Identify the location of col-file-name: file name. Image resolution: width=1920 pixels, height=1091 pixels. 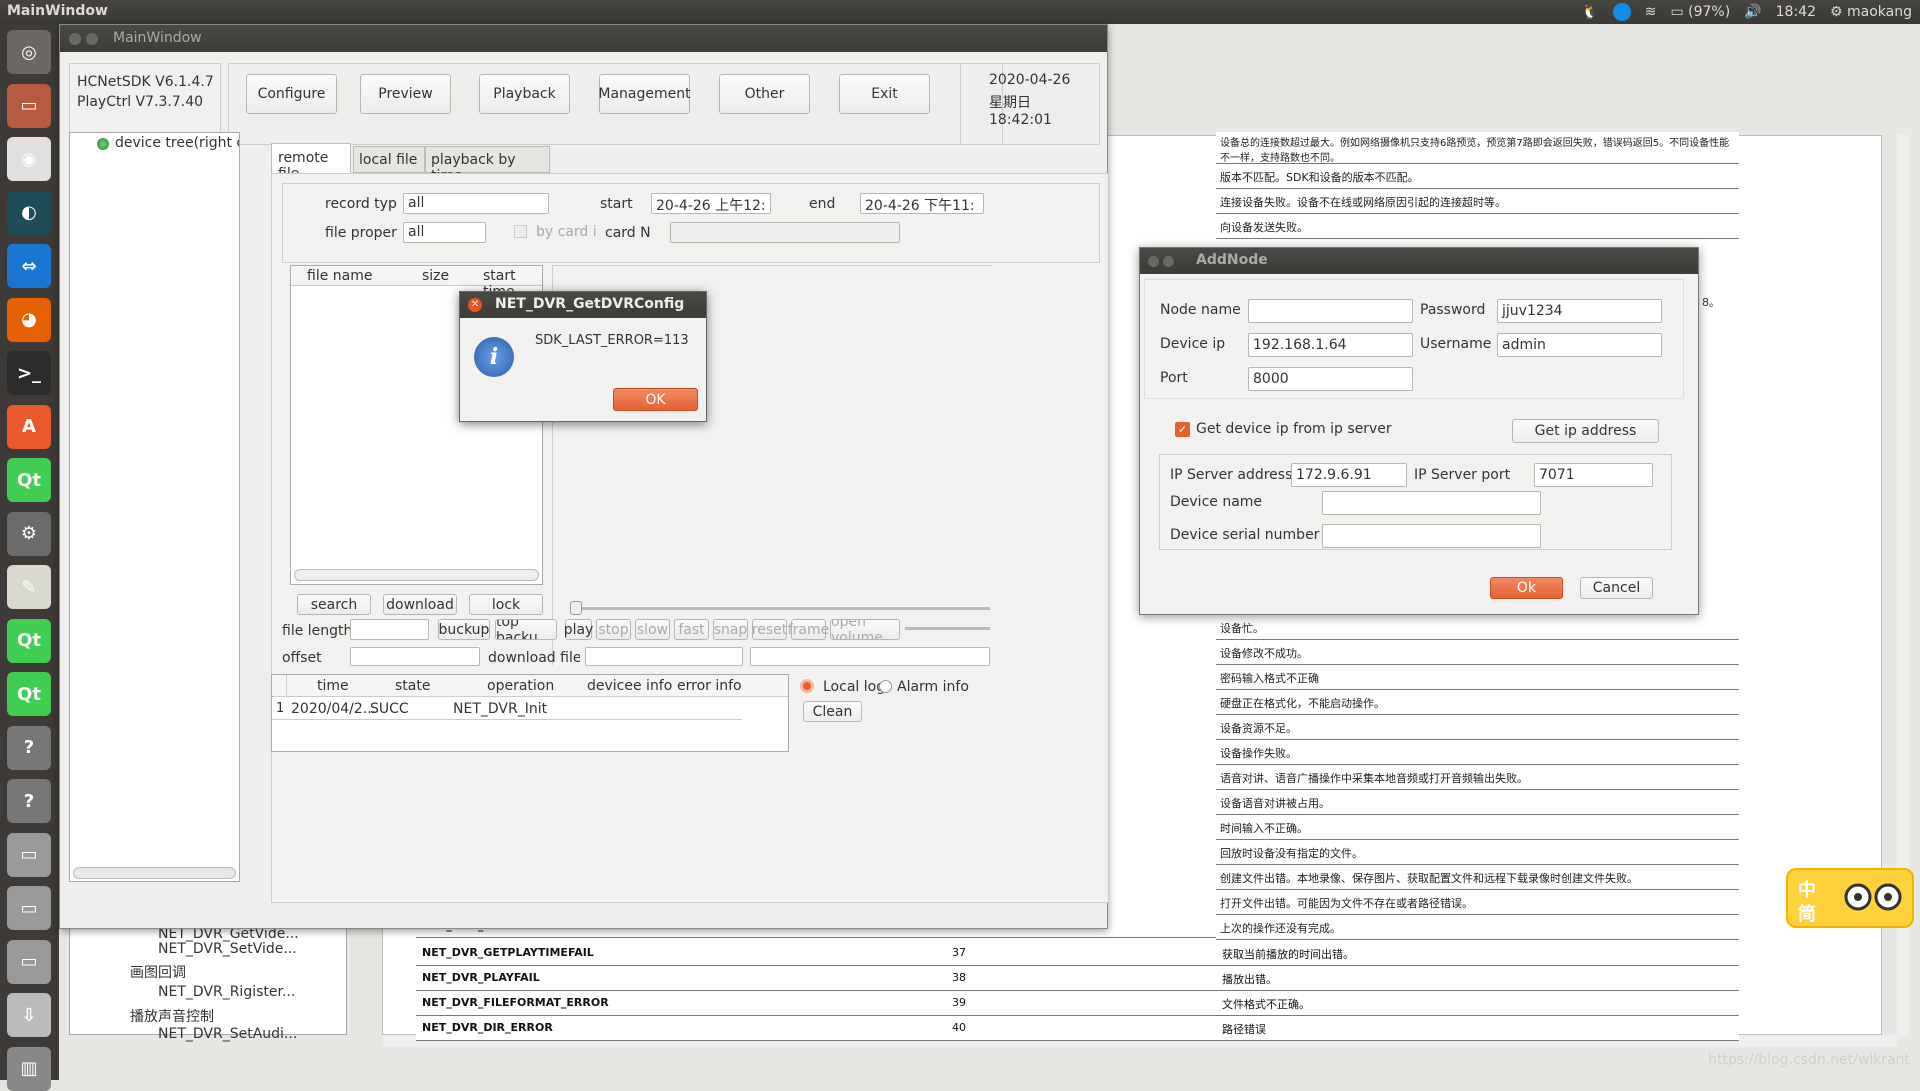
(339, 276).